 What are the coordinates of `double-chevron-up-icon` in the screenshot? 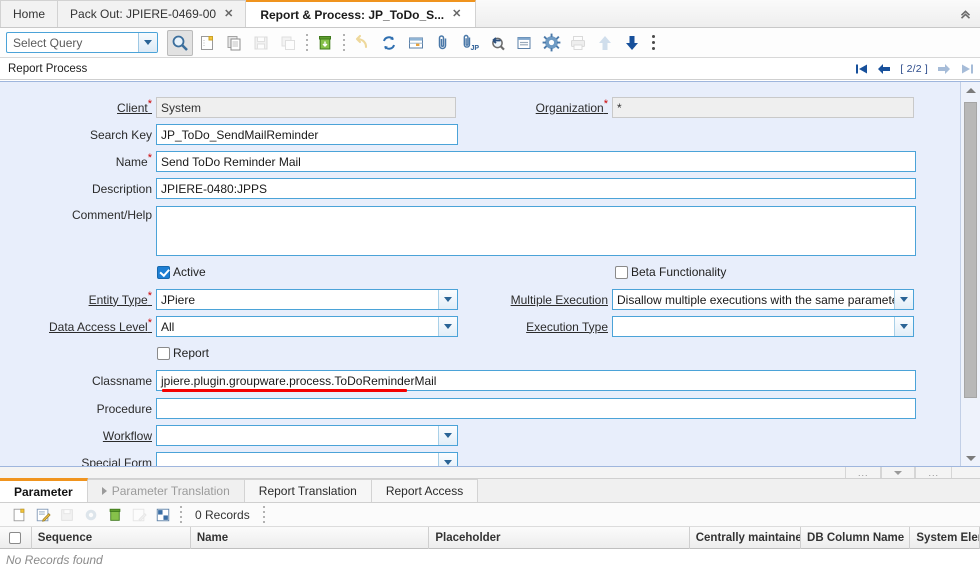 It's located at (965, 14).